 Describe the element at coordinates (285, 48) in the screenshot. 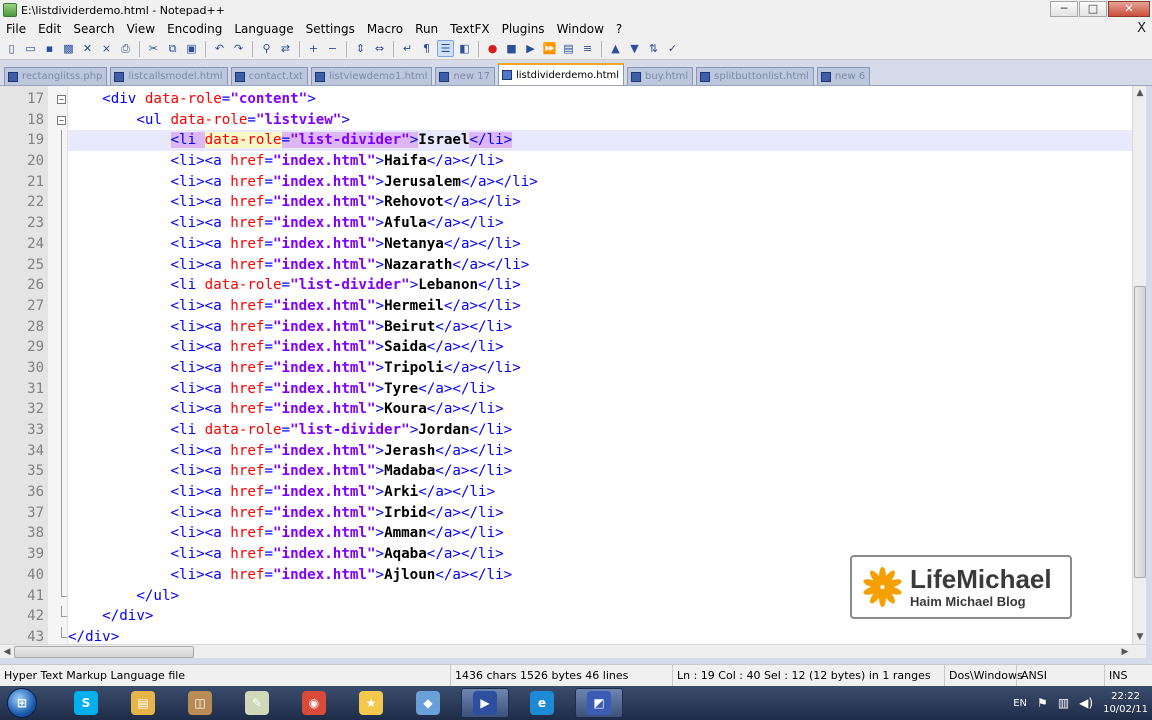

I see `replace-icon: ⇄` at that location.